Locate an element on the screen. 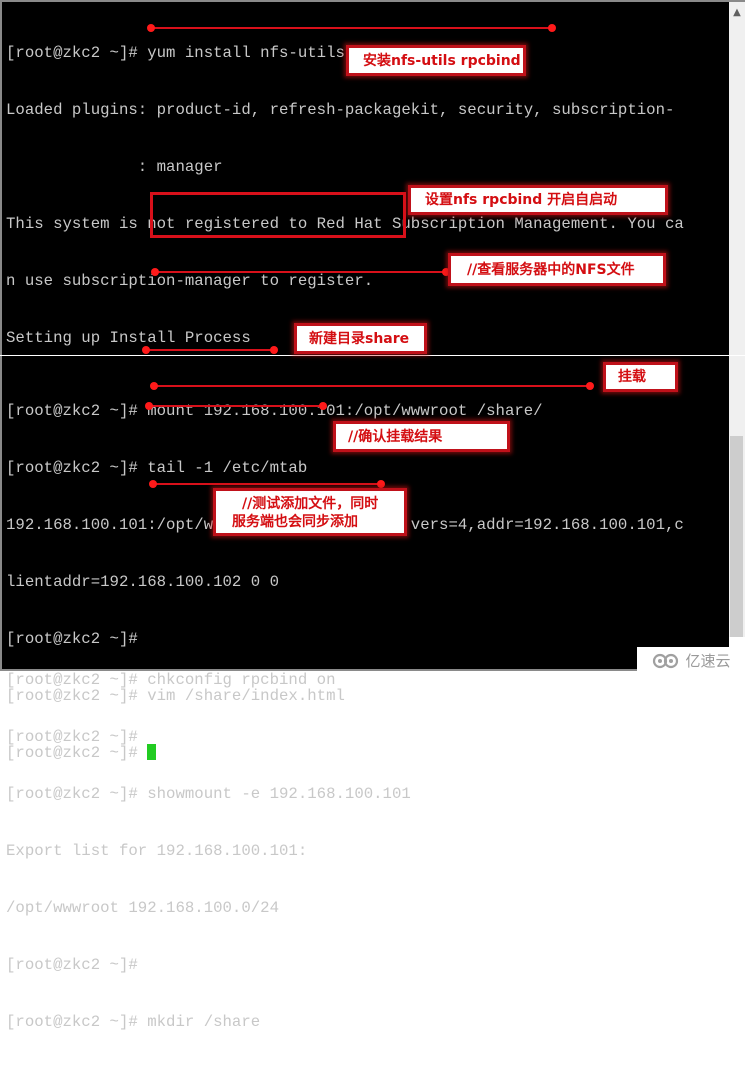 This screenshot has height=1070, width=745. text-cursor is located at coordinates (152, 752).